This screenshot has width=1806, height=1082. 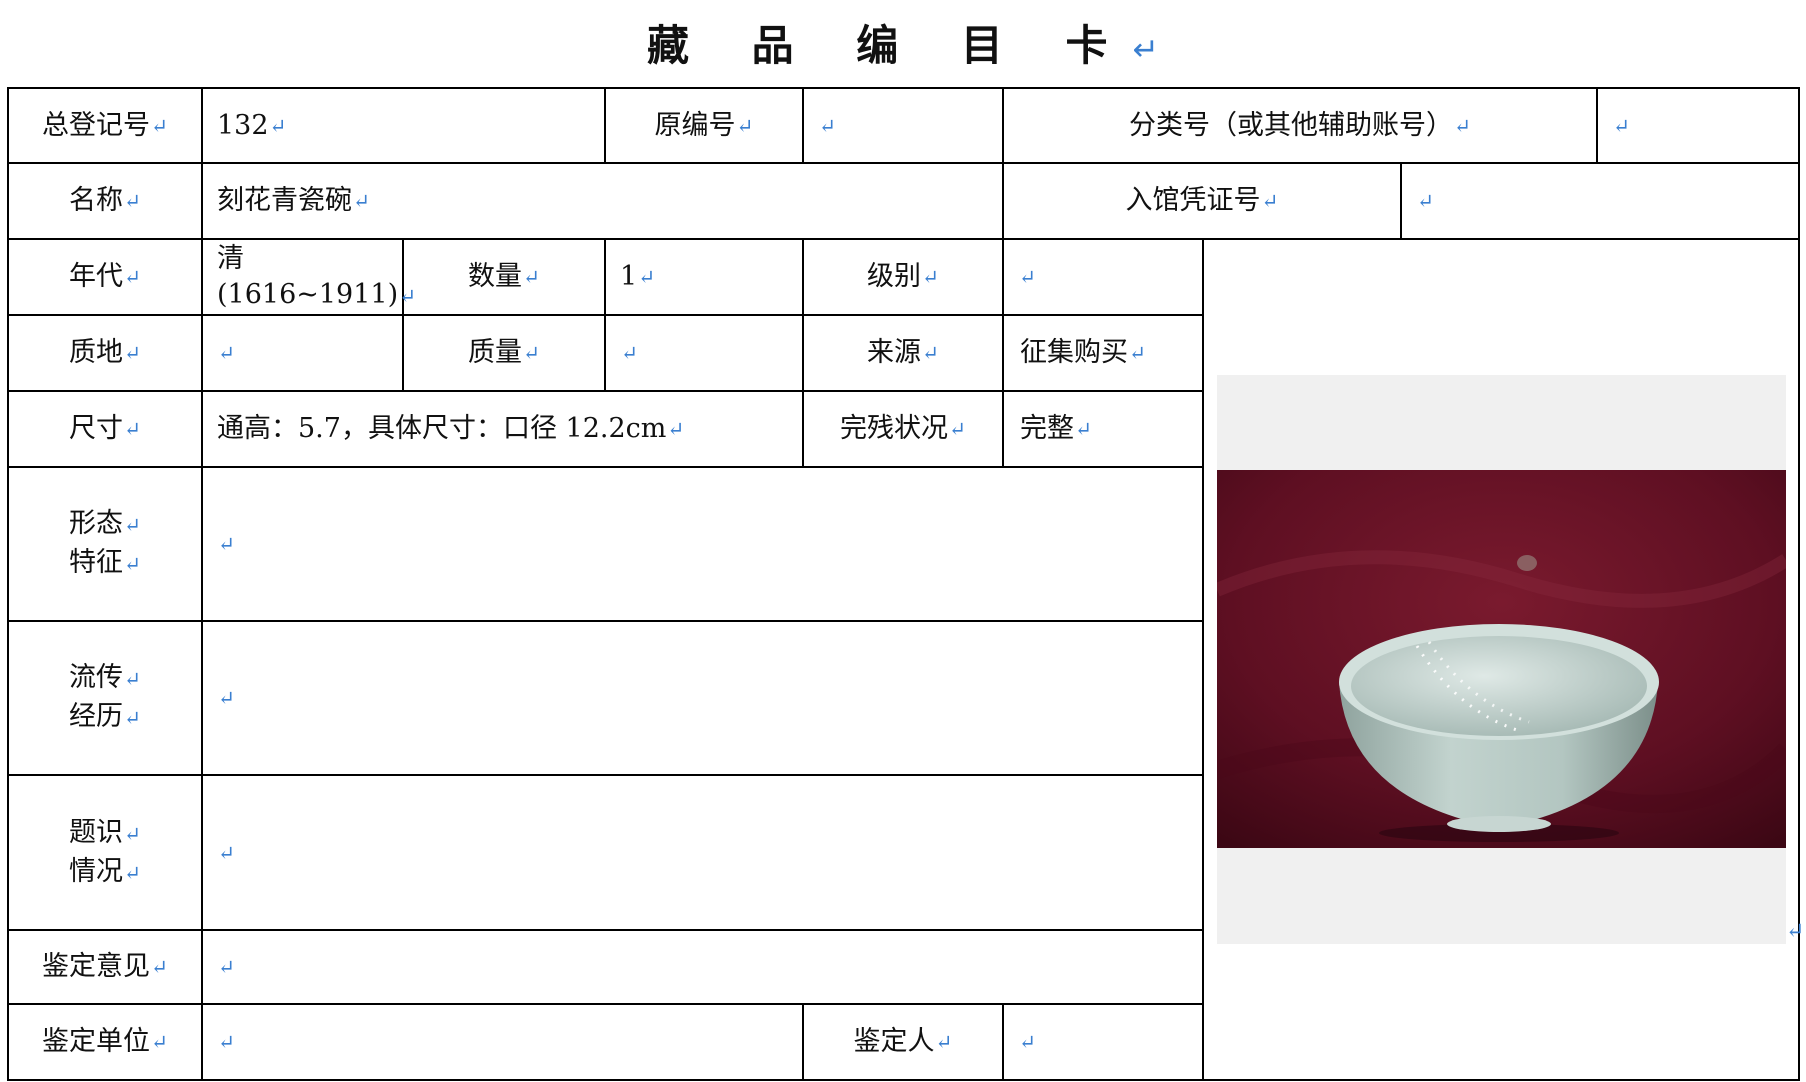 What do you see at coordinates (629, 353) in the screenshot?
I see `weight-value: ↵` at bounding box center [629, 353].